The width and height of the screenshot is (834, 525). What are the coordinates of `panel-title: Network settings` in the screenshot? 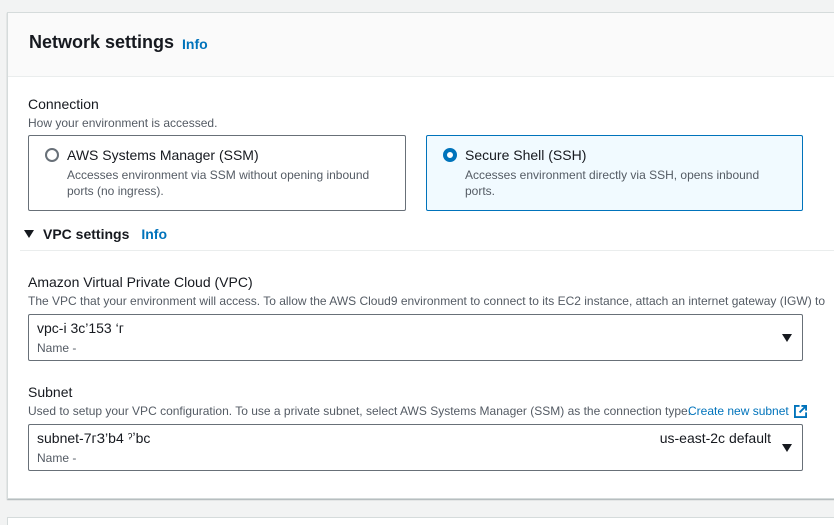 It's located at (102, 42).